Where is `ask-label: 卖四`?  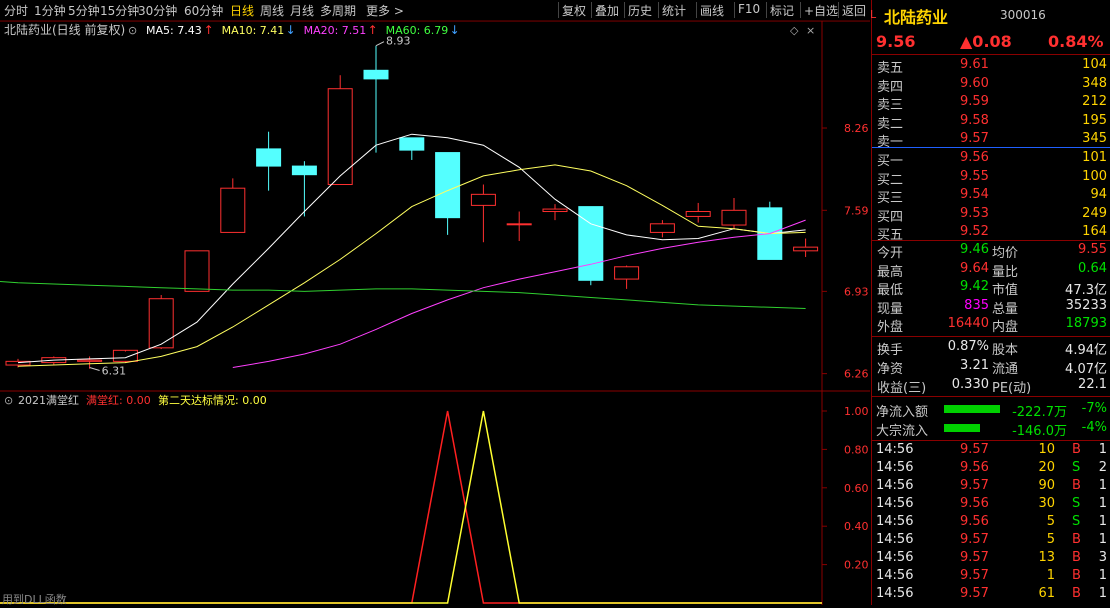
ask-label: 卖四 is located at coordinates (890, 87).